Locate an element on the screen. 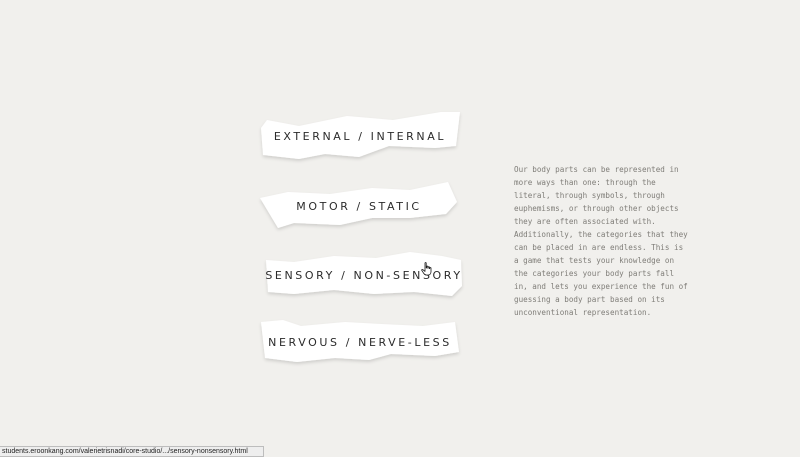 The height and width of the screenshot is (457, 800). category-card-nervous-nerve-less: NERVOUS / NERVE-LESS is located at coordinates (360, 341).